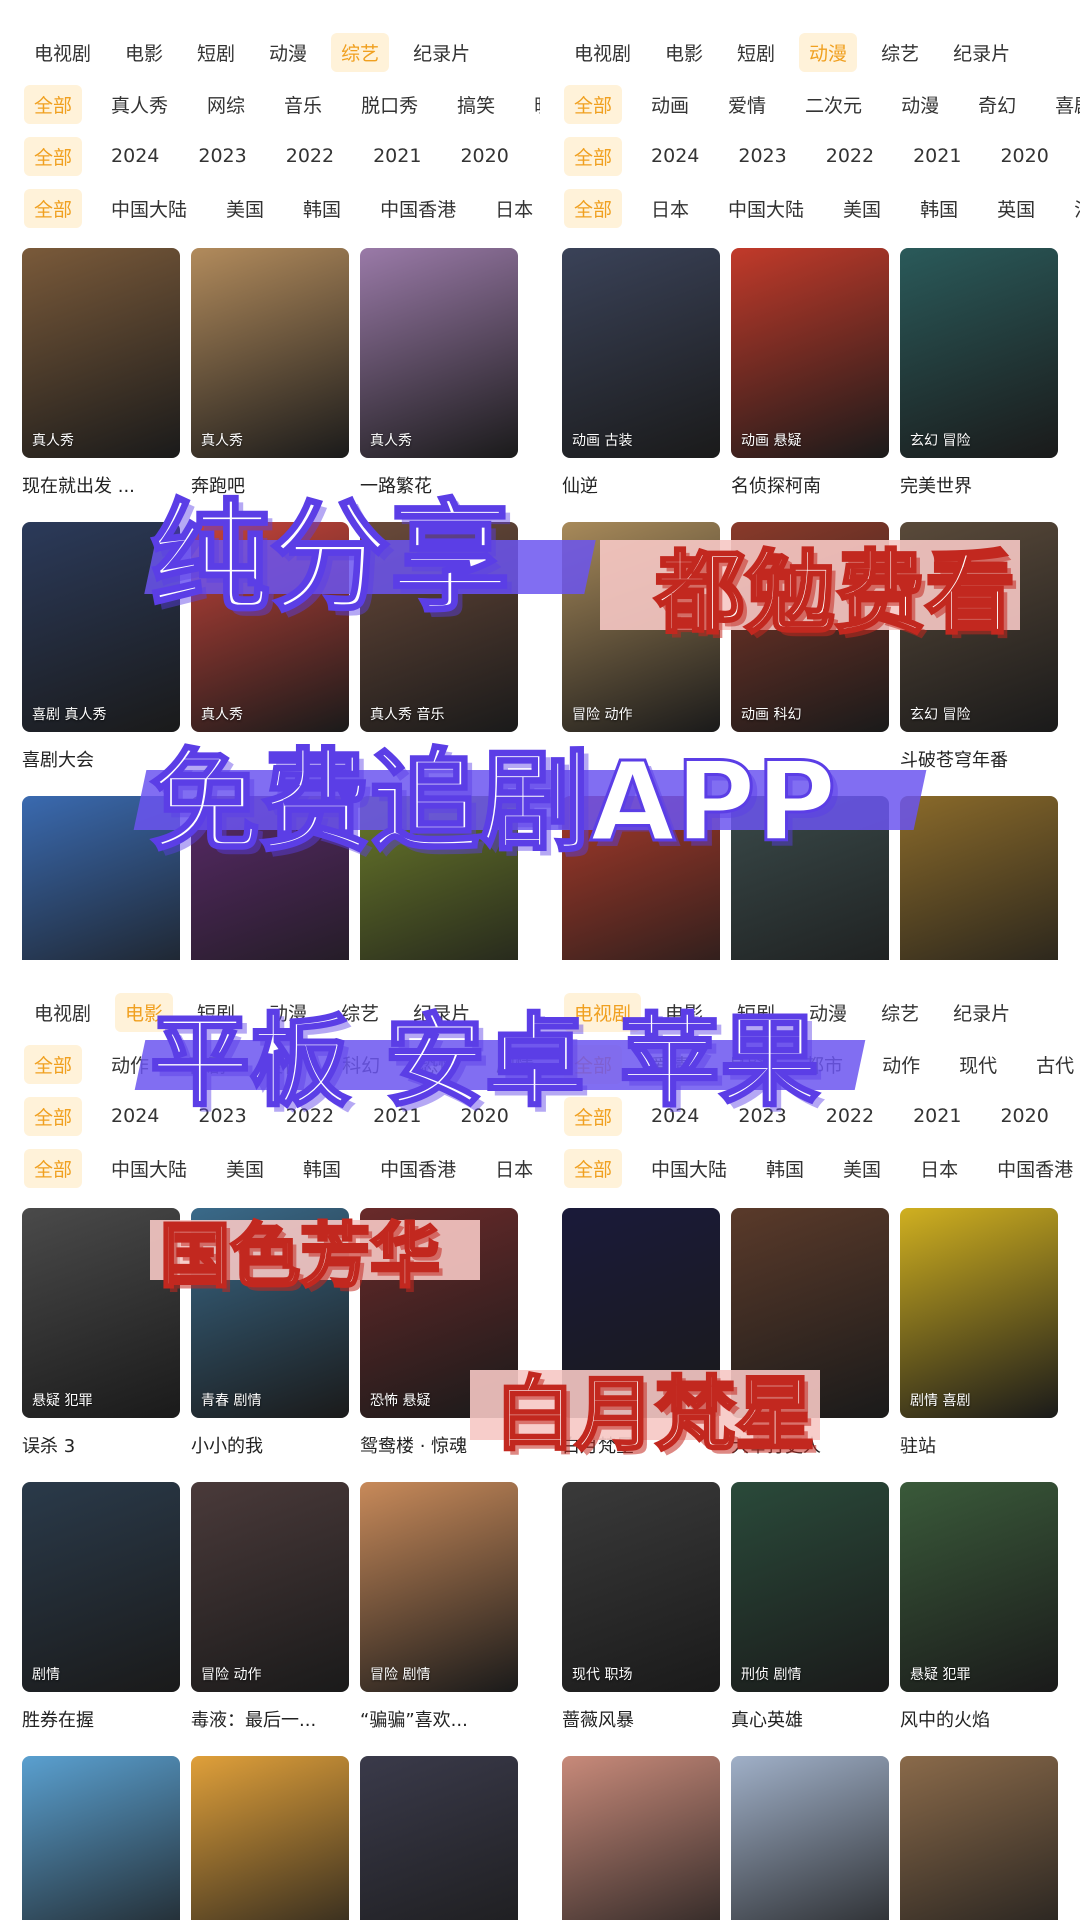 The height and width of the screenshot is (1920, 1080). I want to click on headline-platforms: 平板 安卓 苹果, so click(485, 1062).